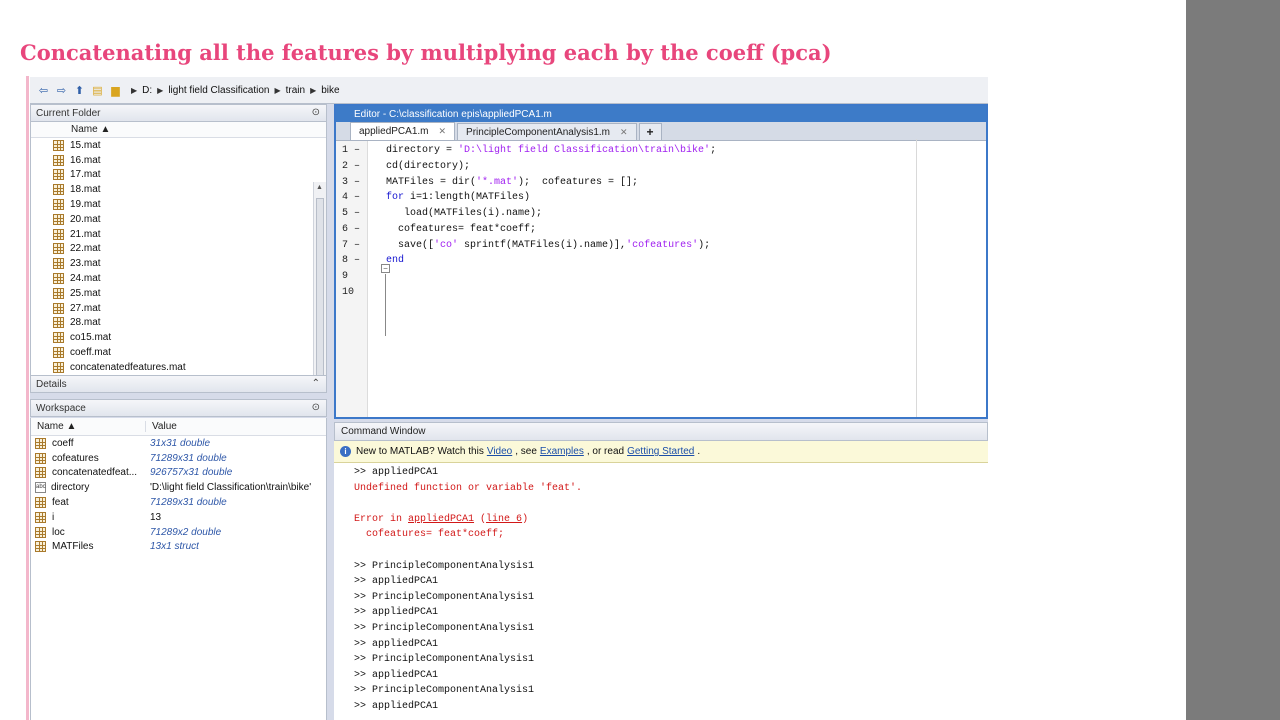 Image resolution: width=1280 pixels, height=720 pixels. Describe the element at coordinates (178, 249) in the screenshot. I see `file-item: 22.mat` at that location.